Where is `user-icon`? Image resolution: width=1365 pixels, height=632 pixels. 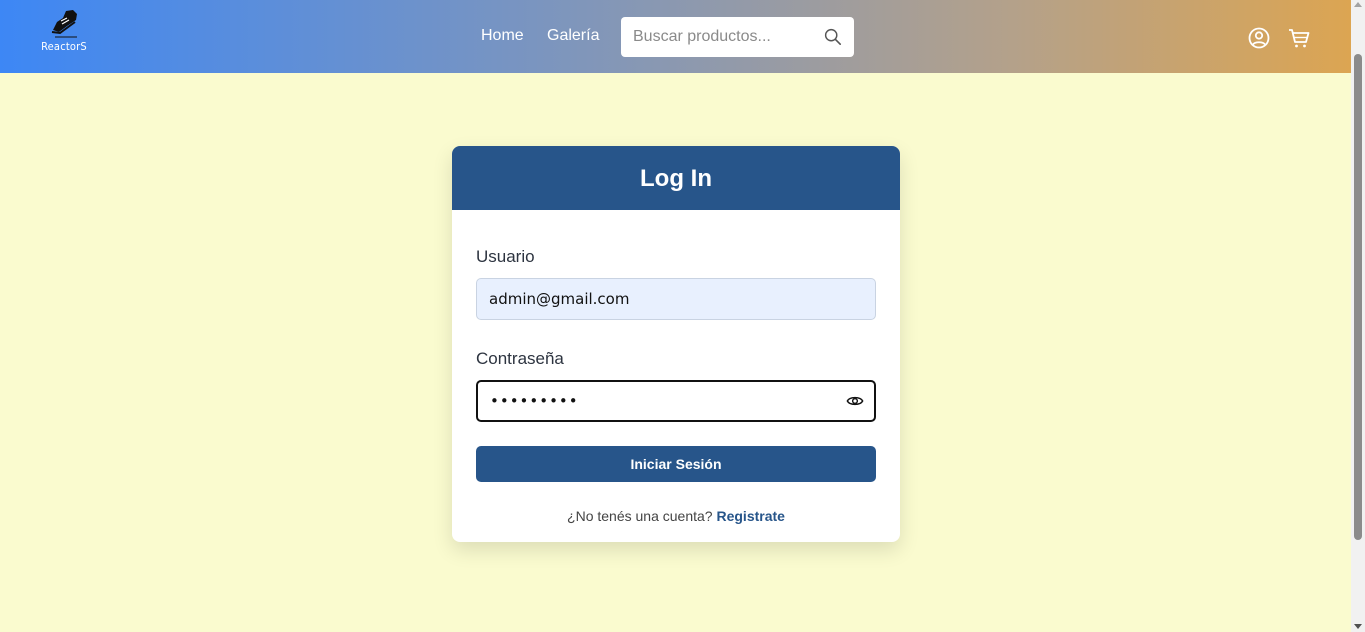 user-icon is located at coordinates (1259, 38).